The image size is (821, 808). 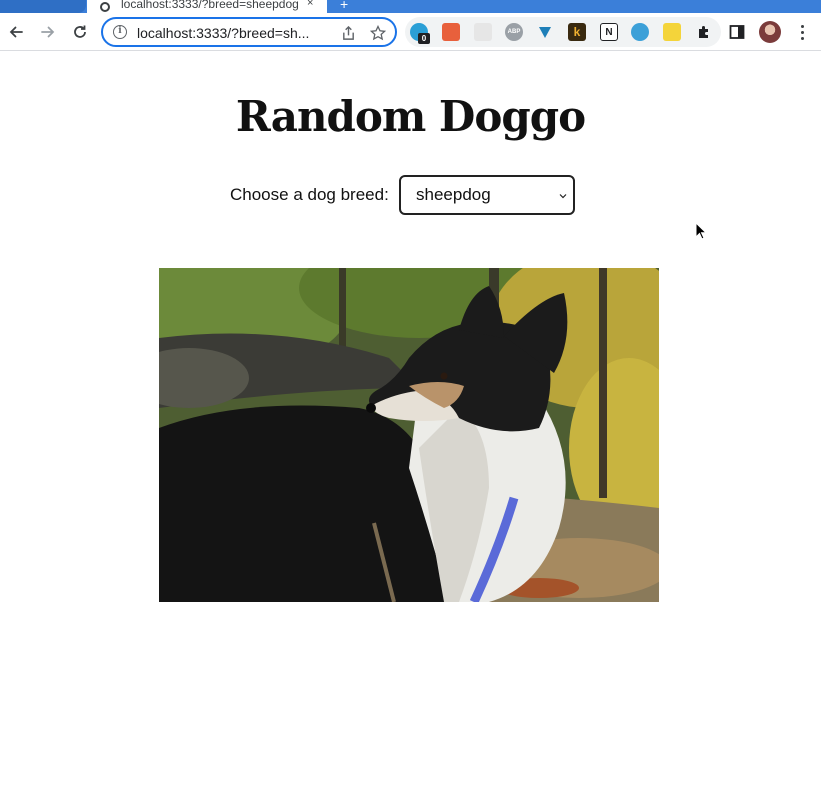 I want to click on extensions-area: 0 ABP k N, so click(x=563, y=32).